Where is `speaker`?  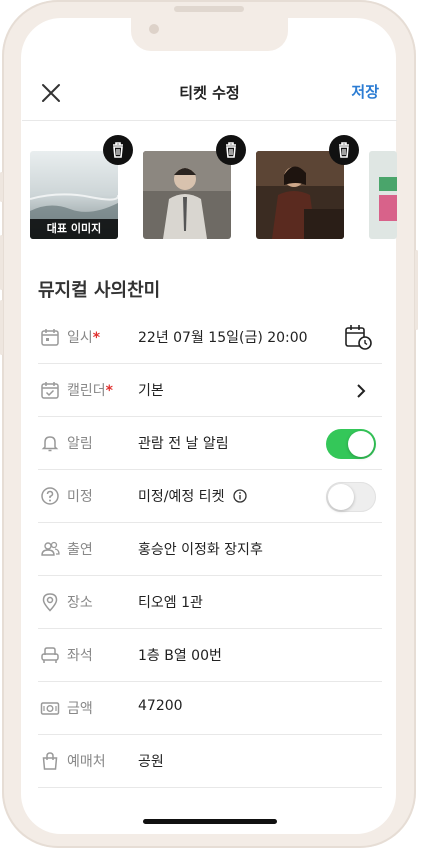 speaker is located at coordinates (209, 9).